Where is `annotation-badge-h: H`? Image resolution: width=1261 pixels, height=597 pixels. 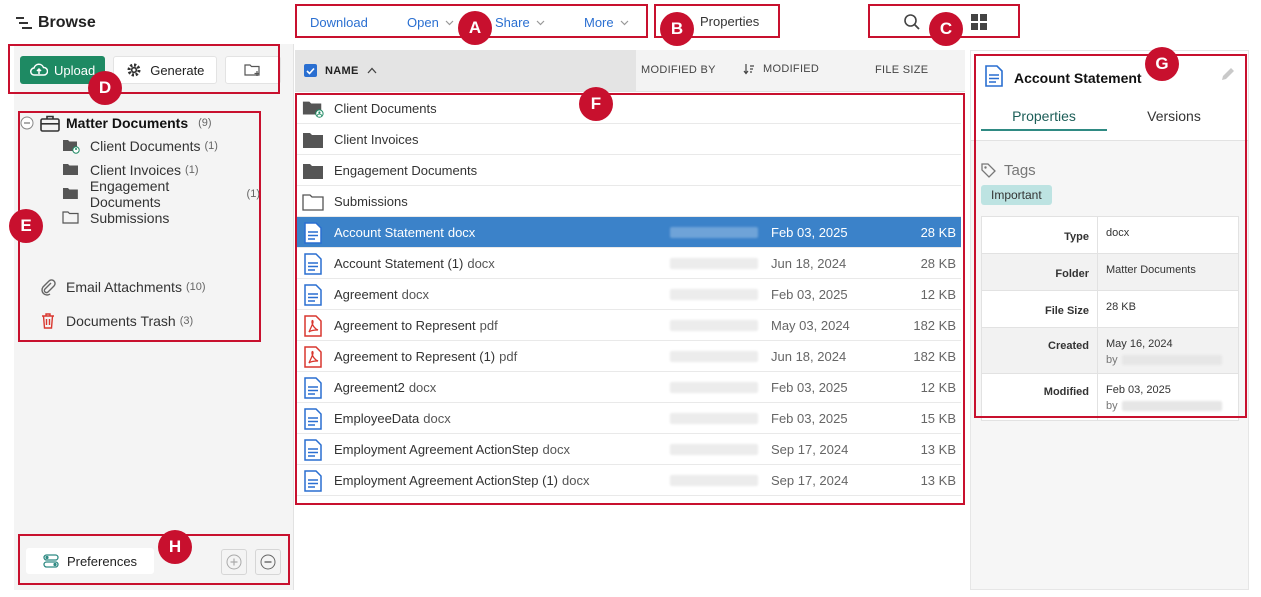 annotation-badge-h: H is located at coordinates (175, 547).